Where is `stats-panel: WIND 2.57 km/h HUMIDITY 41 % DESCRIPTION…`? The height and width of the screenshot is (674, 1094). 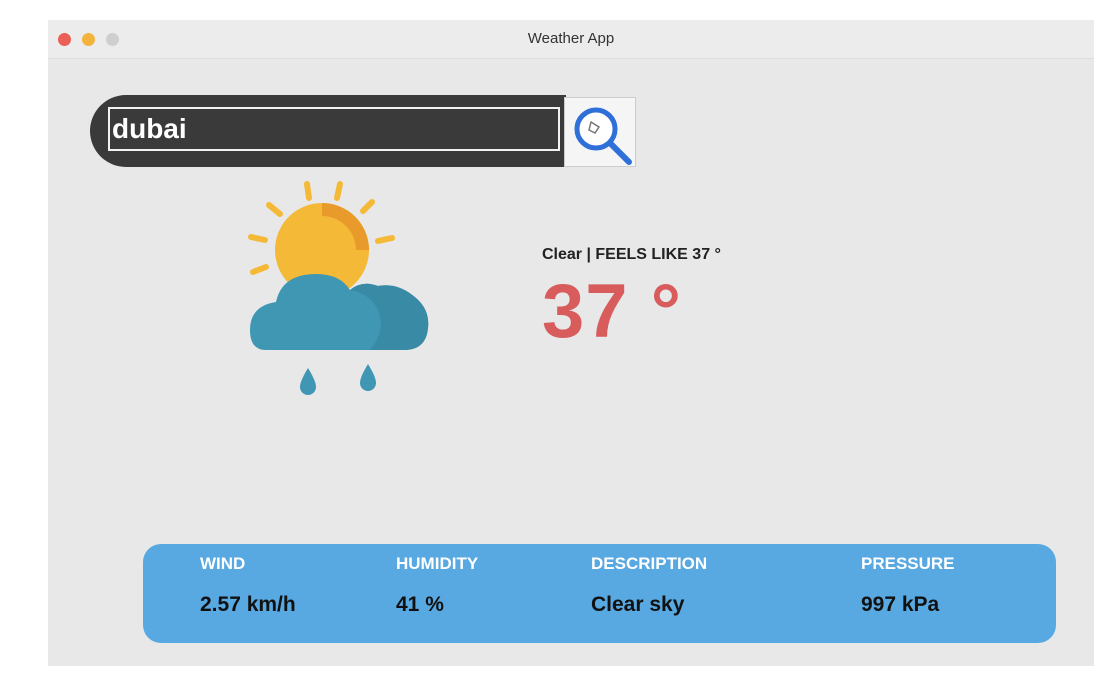 stats-panel: WIND 2.57 km/h HUMIDITY 41 % DESCRIPTION… is located at coordinates (599, 593).